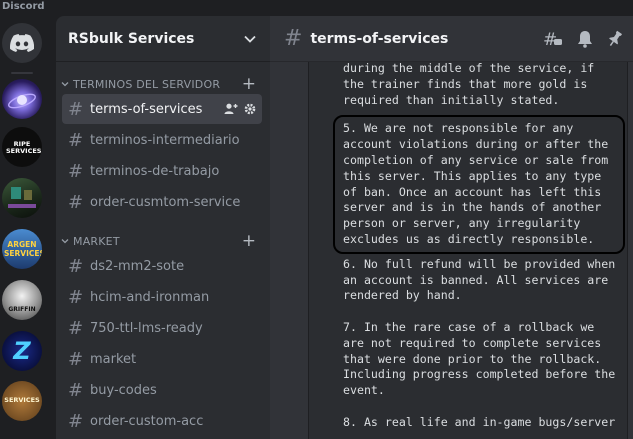 The image size is (633, 439). I want to click on channel-name: terms-of-services, so click(146, 109).